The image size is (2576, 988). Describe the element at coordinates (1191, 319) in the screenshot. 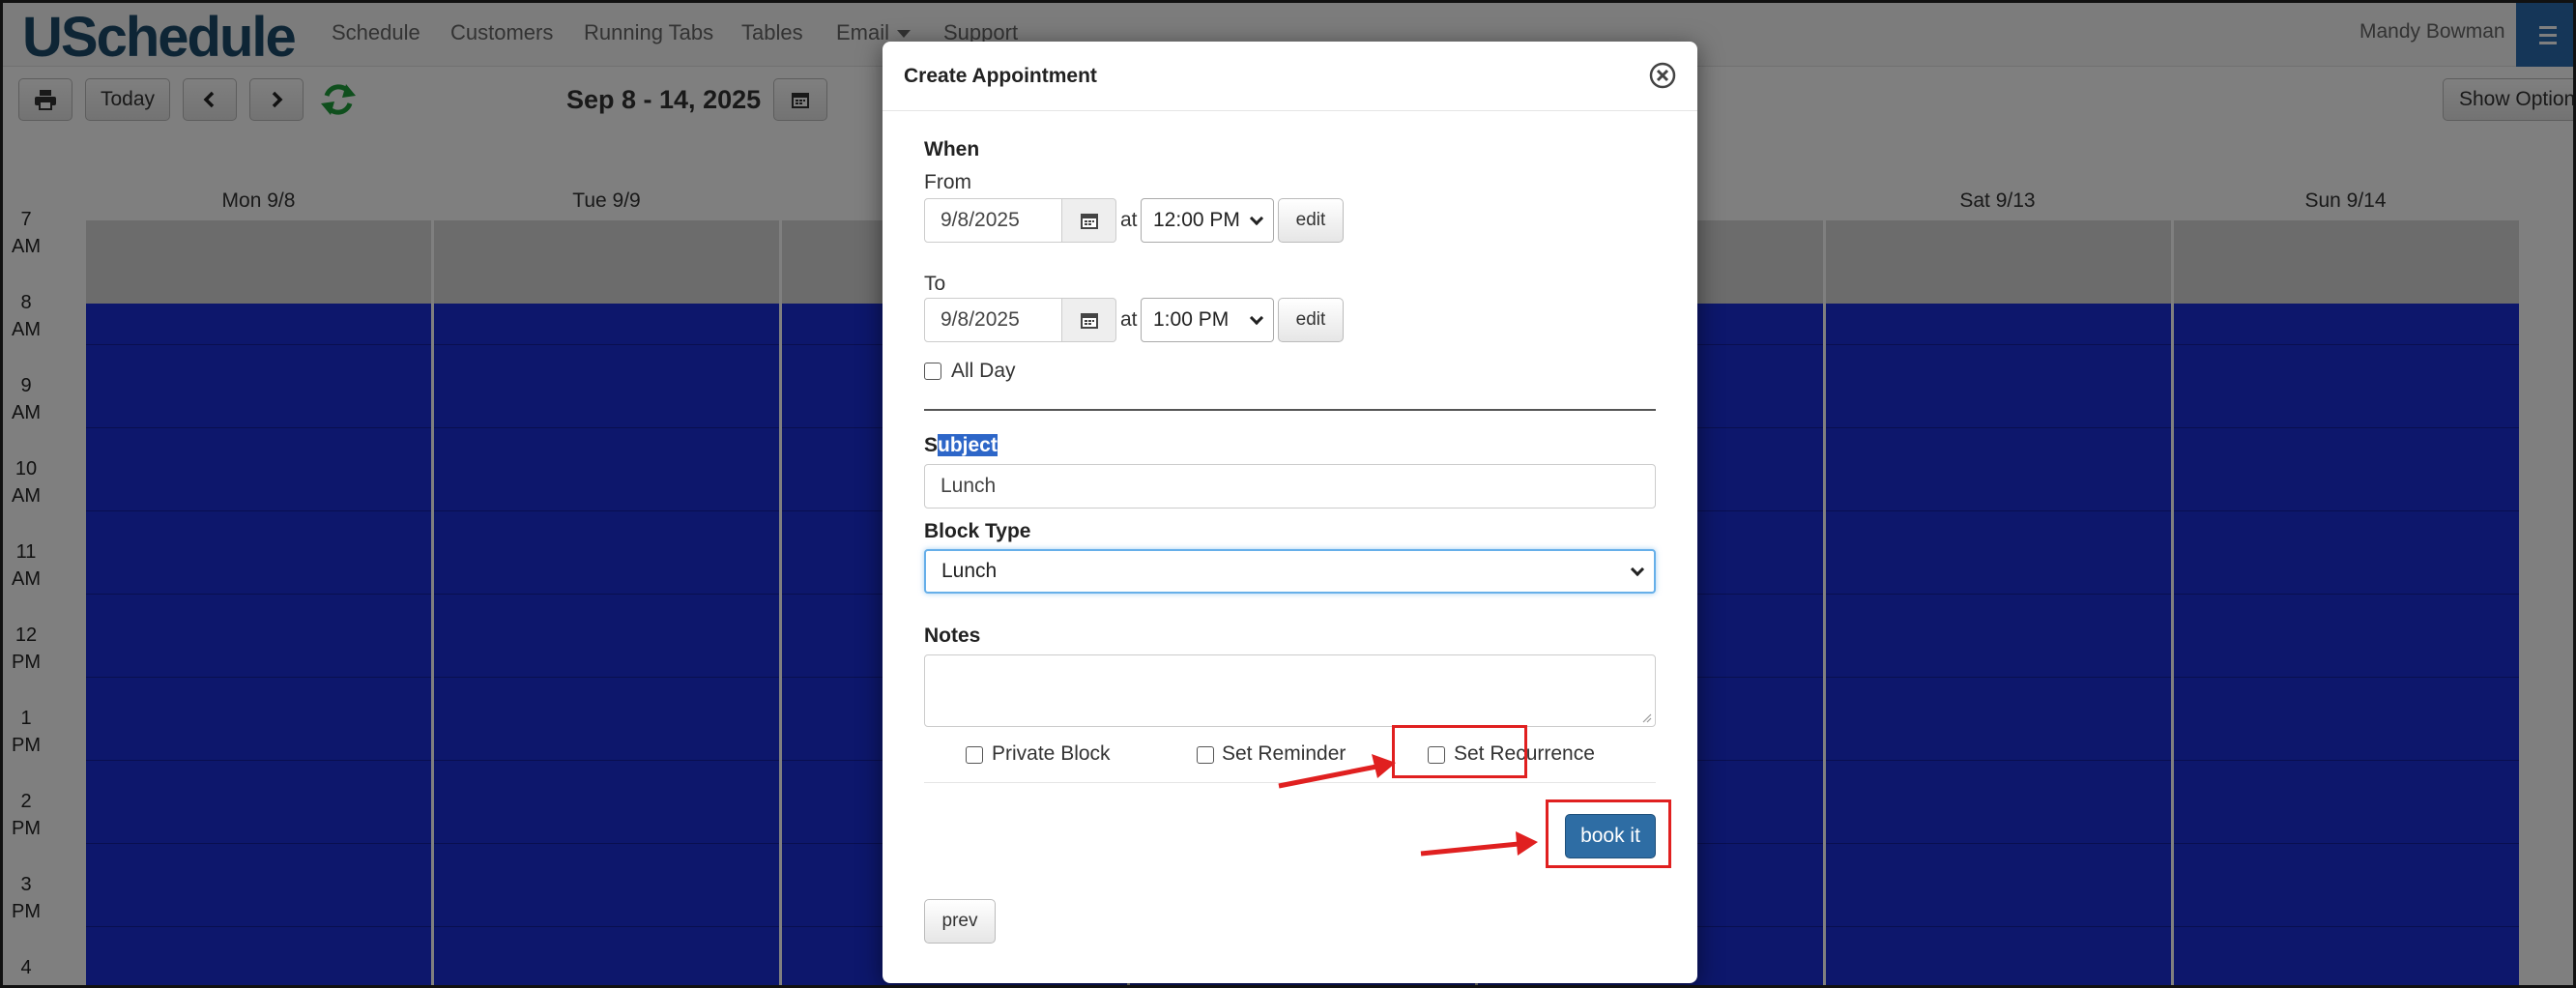

I see `to-time-value: 1:00 PM` at that location.